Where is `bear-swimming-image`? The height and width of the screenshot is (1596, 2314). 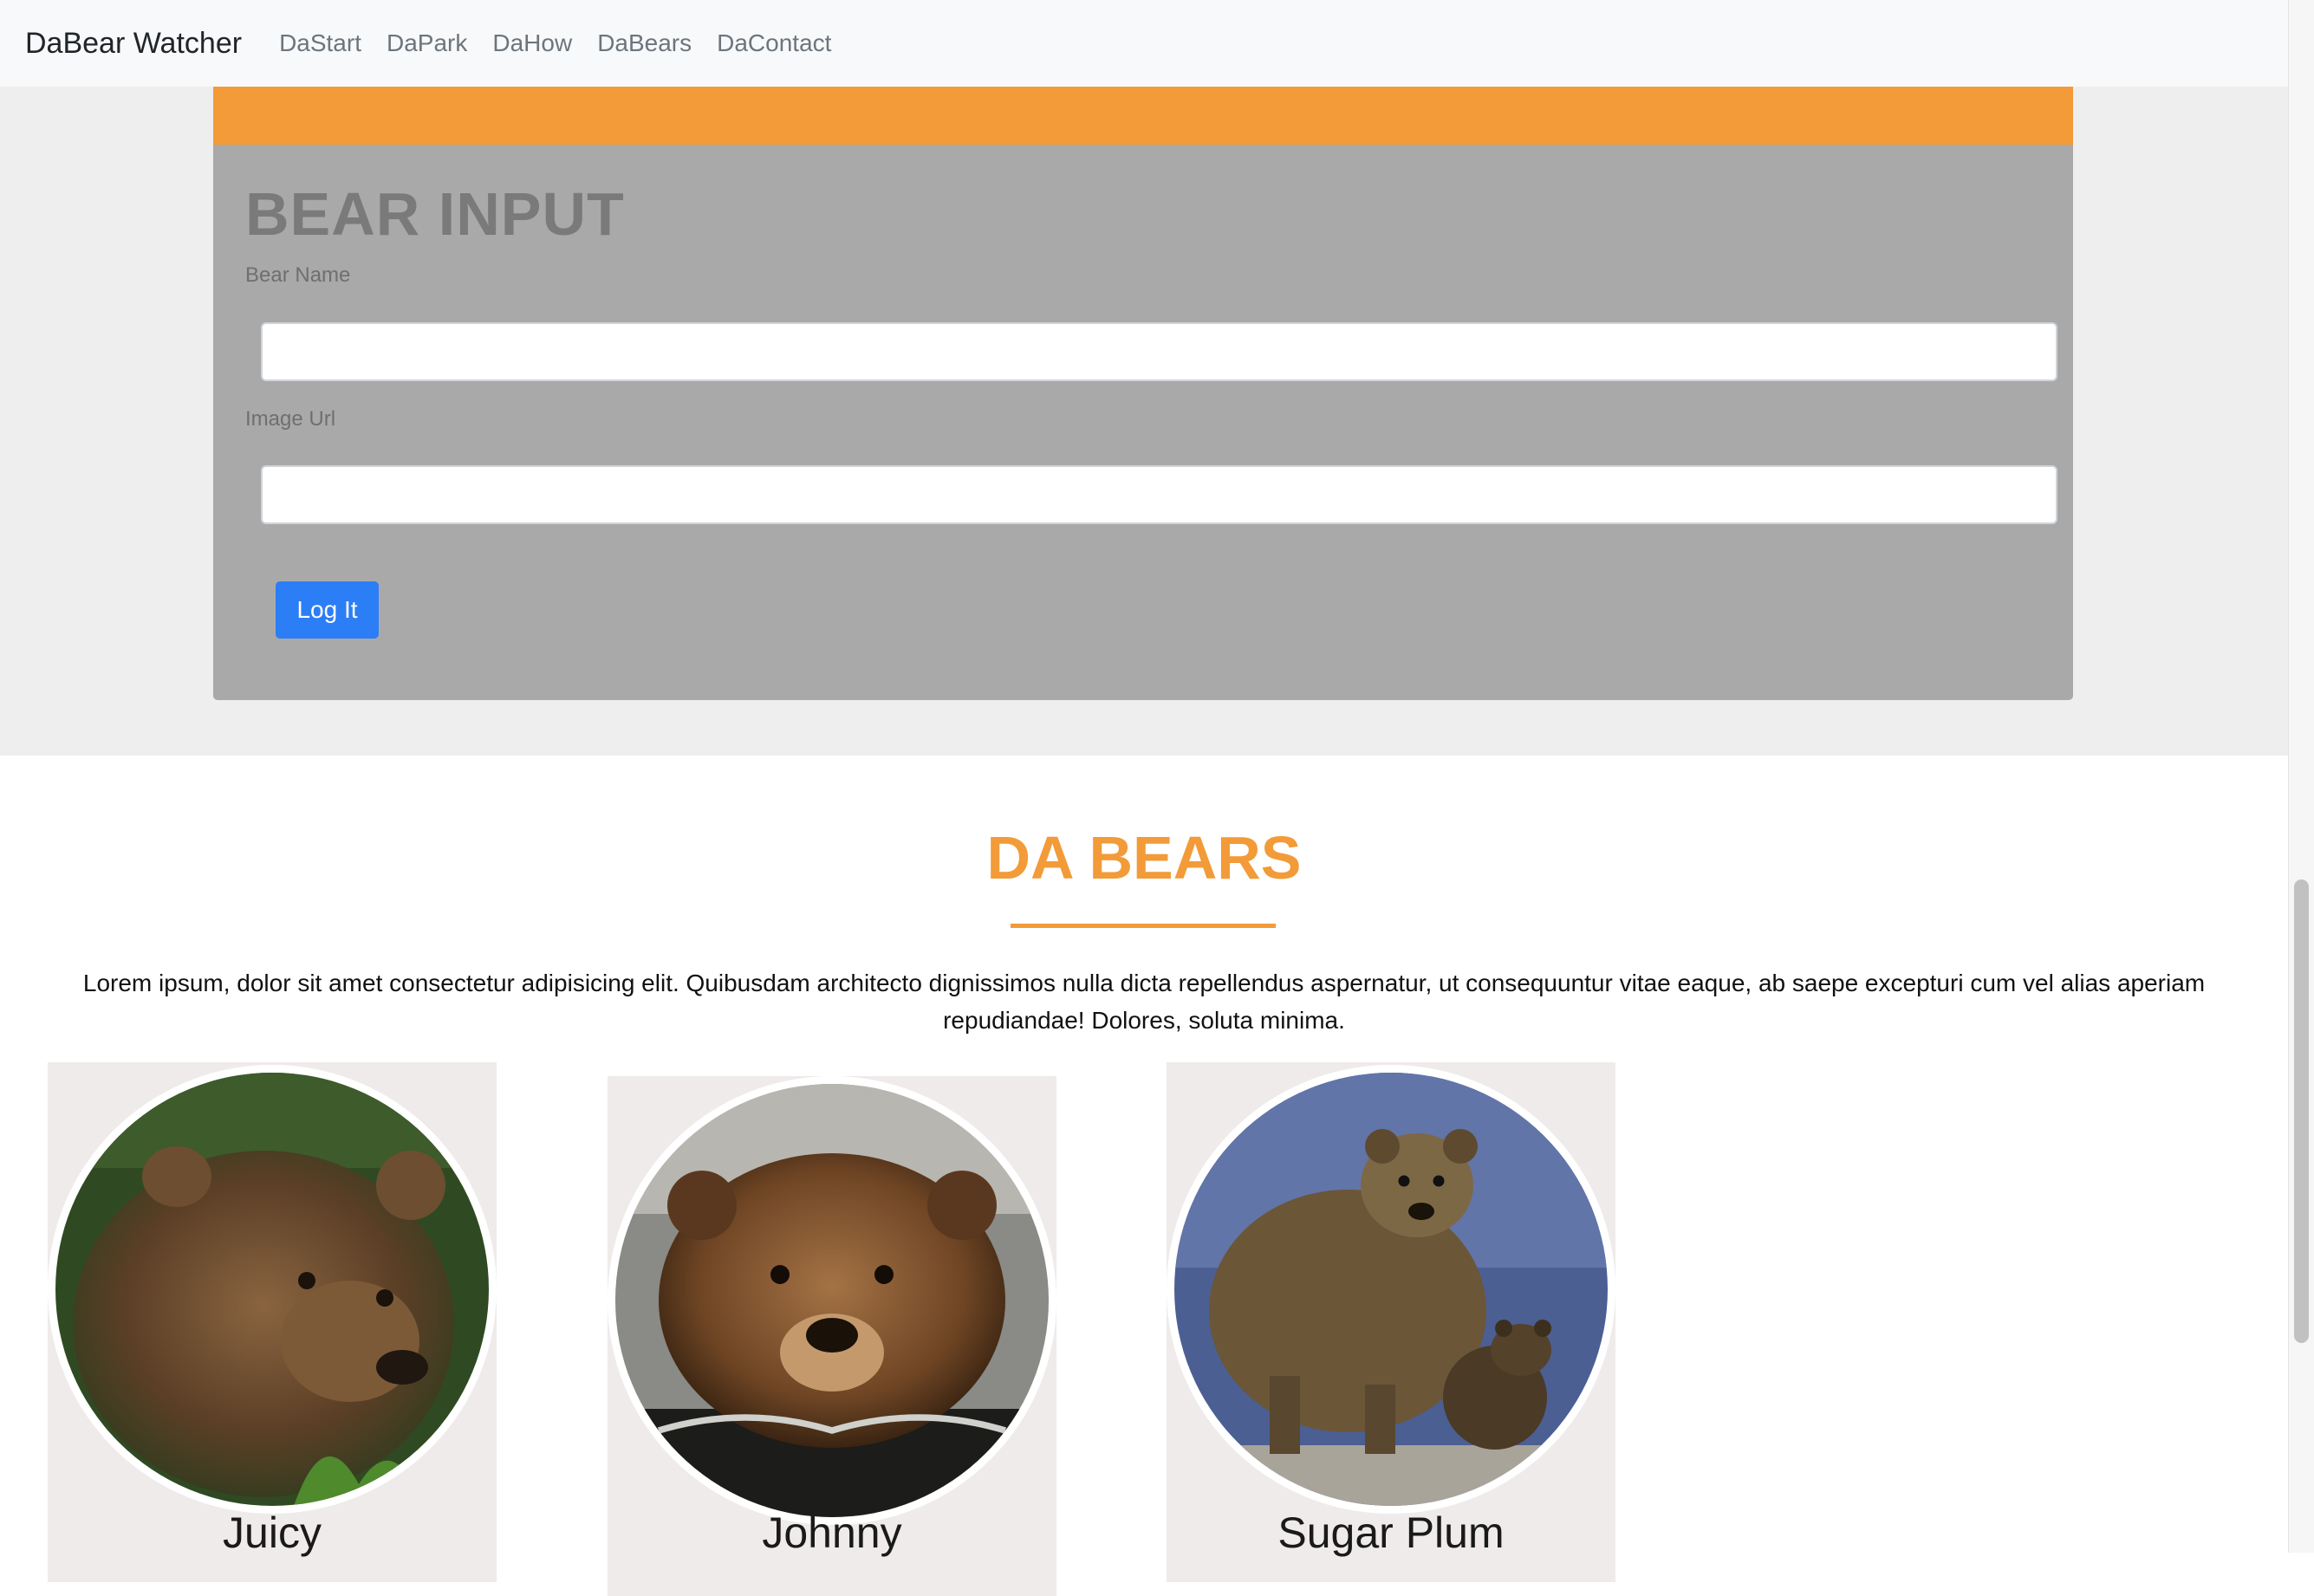
bear-swimming-image is located at coordinates (832, 1300).